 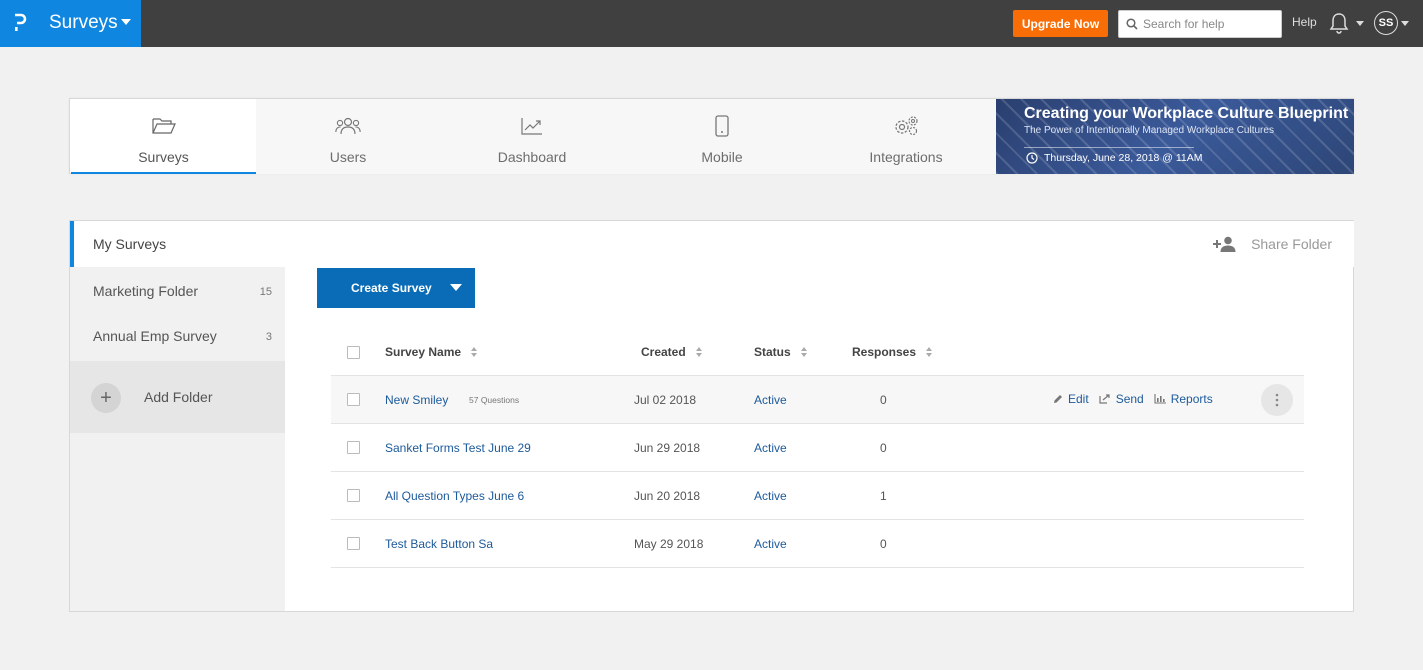 What do you see at coordinates (83, 22) in the screenshot?
I see `app-name: Surveys` at bounding box center [83, 22].